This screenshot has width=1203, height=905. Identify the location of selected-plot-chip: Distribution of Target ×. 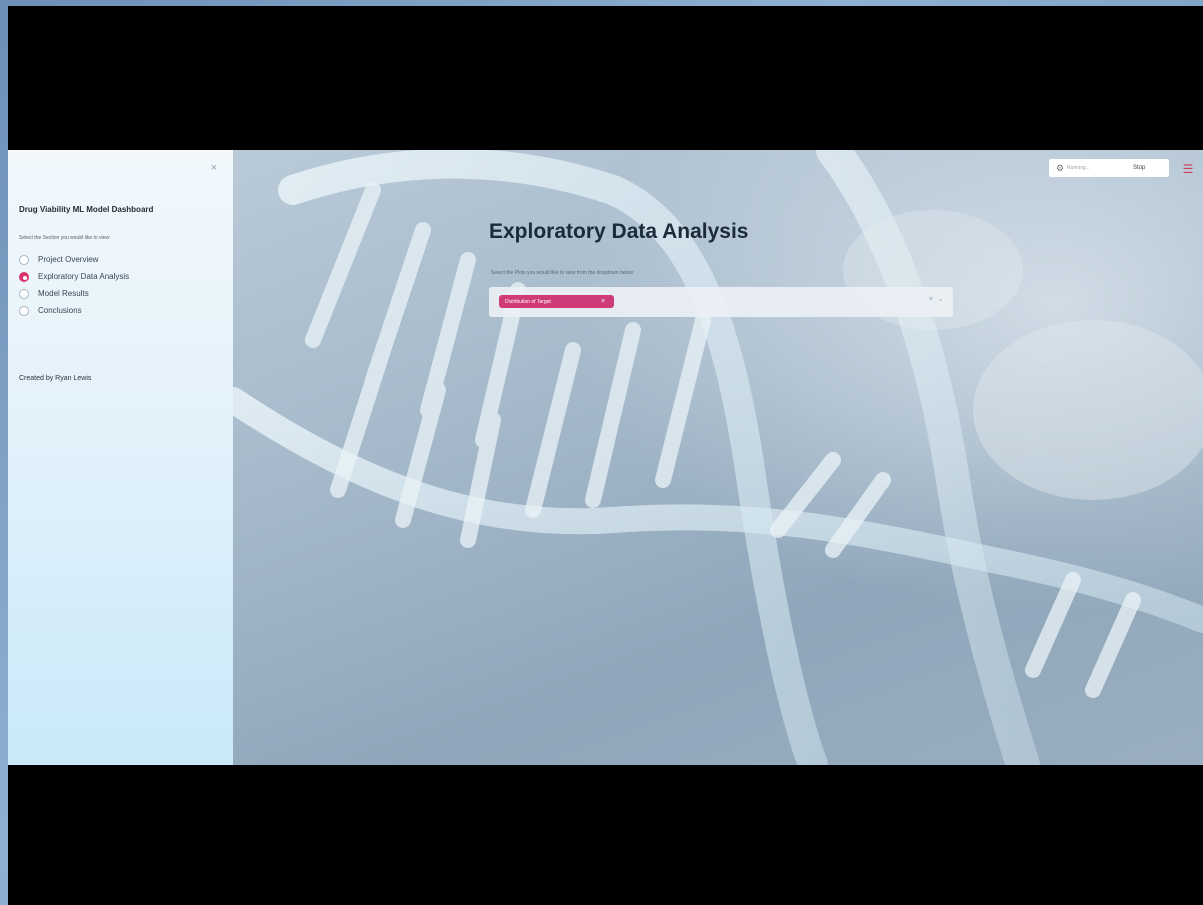
(556, 301).